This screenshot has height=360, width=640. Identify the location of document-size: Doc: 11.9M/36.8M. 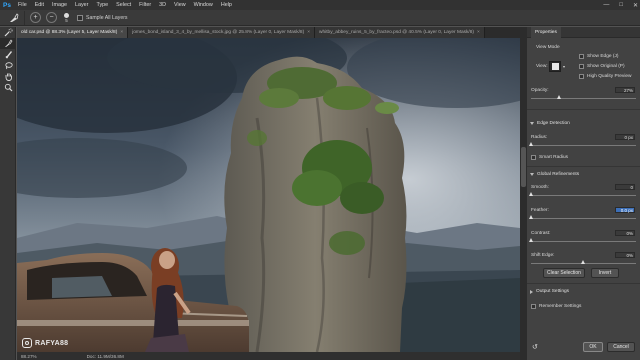
(105, 356).